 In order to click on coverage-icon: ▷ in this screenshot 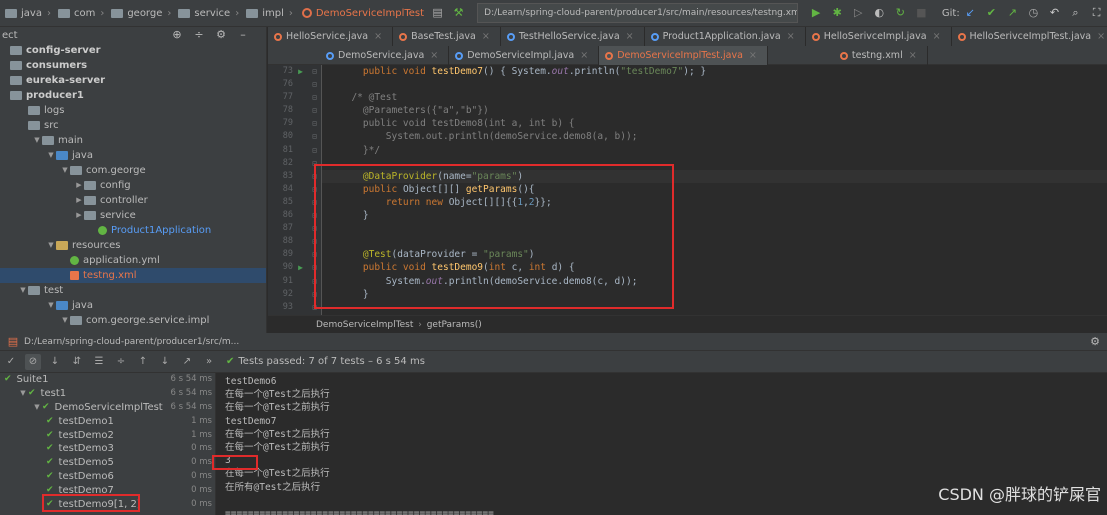, I will do `click(858, 13)`.